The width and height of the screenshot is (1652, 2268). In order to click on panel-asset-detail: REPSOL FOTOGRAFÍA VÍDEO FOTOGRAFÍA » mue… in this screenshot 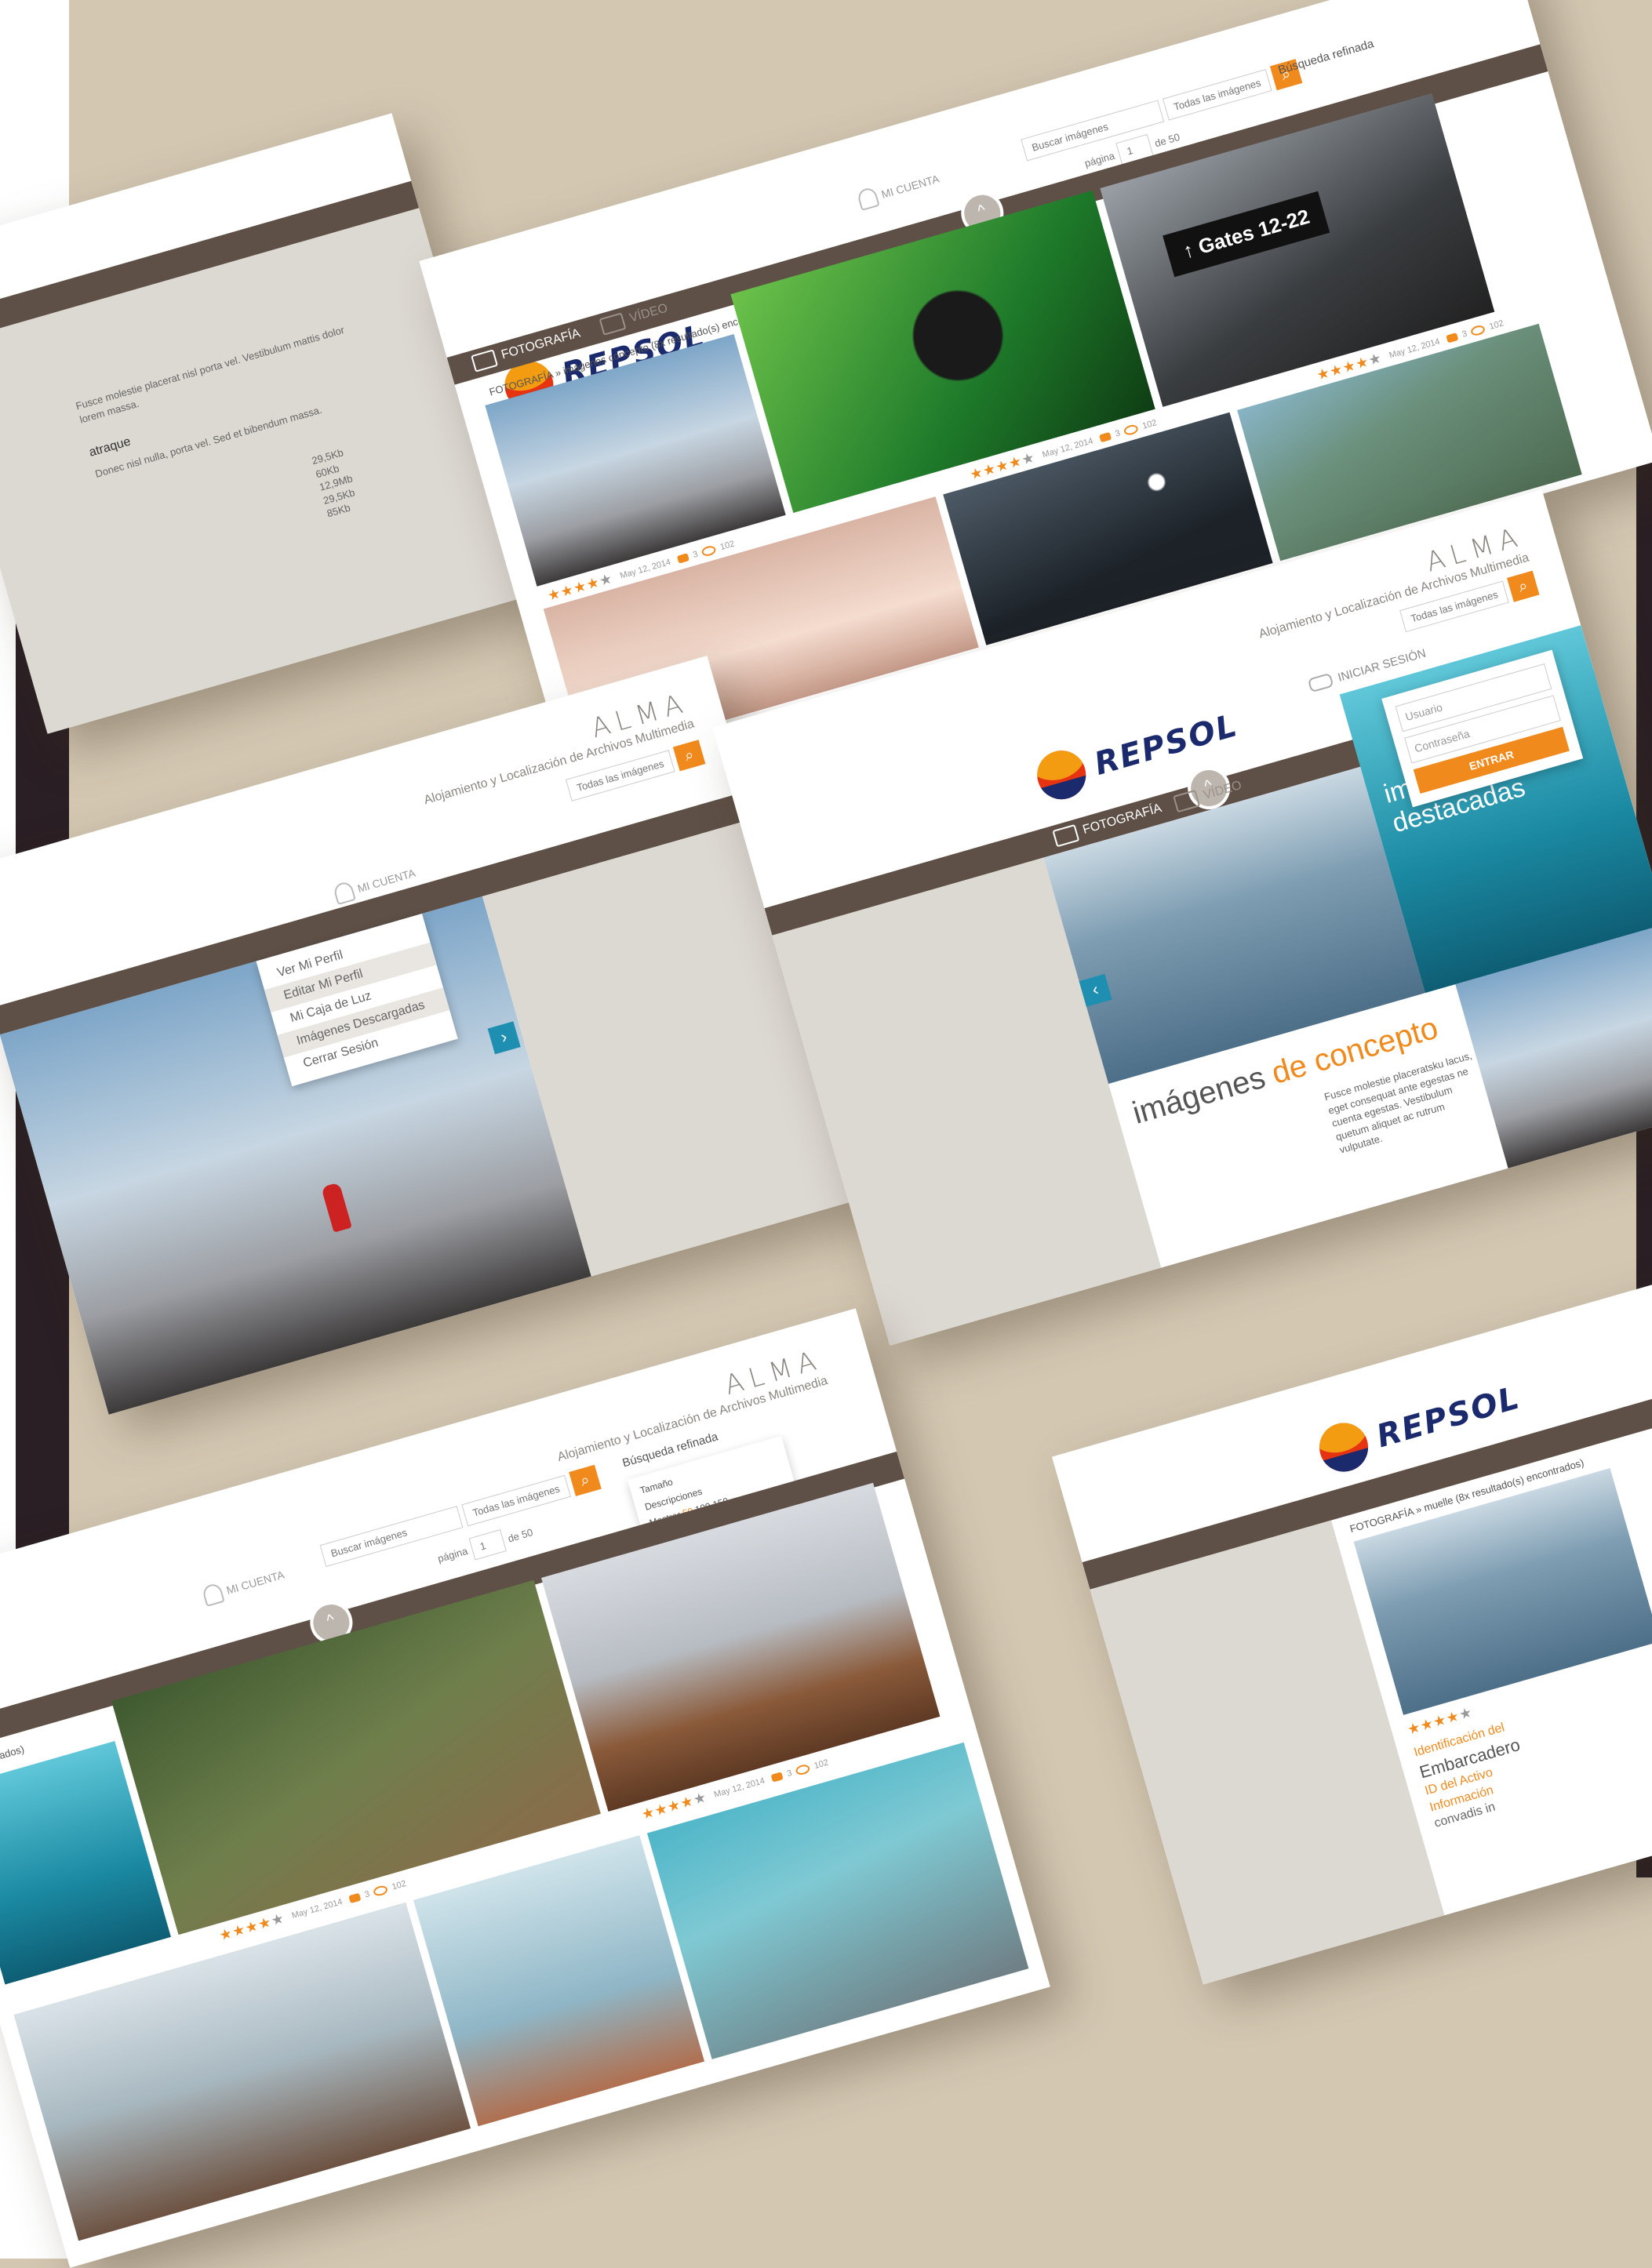, I will do `click(1352, 1623)`.